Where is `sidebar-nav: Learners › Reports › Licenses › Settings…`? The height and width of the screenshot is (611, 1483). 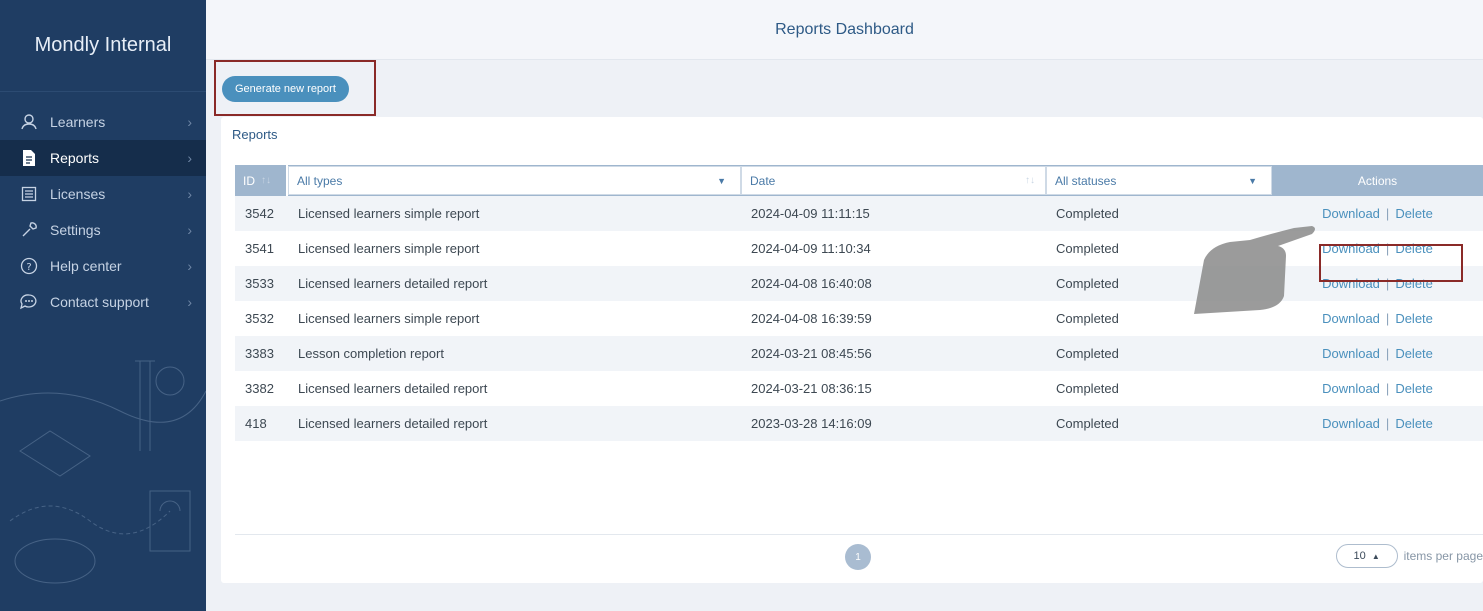 sidebar-nav: Learners › Reports › Licenses › Settings… is located at coordinates (103, 212).